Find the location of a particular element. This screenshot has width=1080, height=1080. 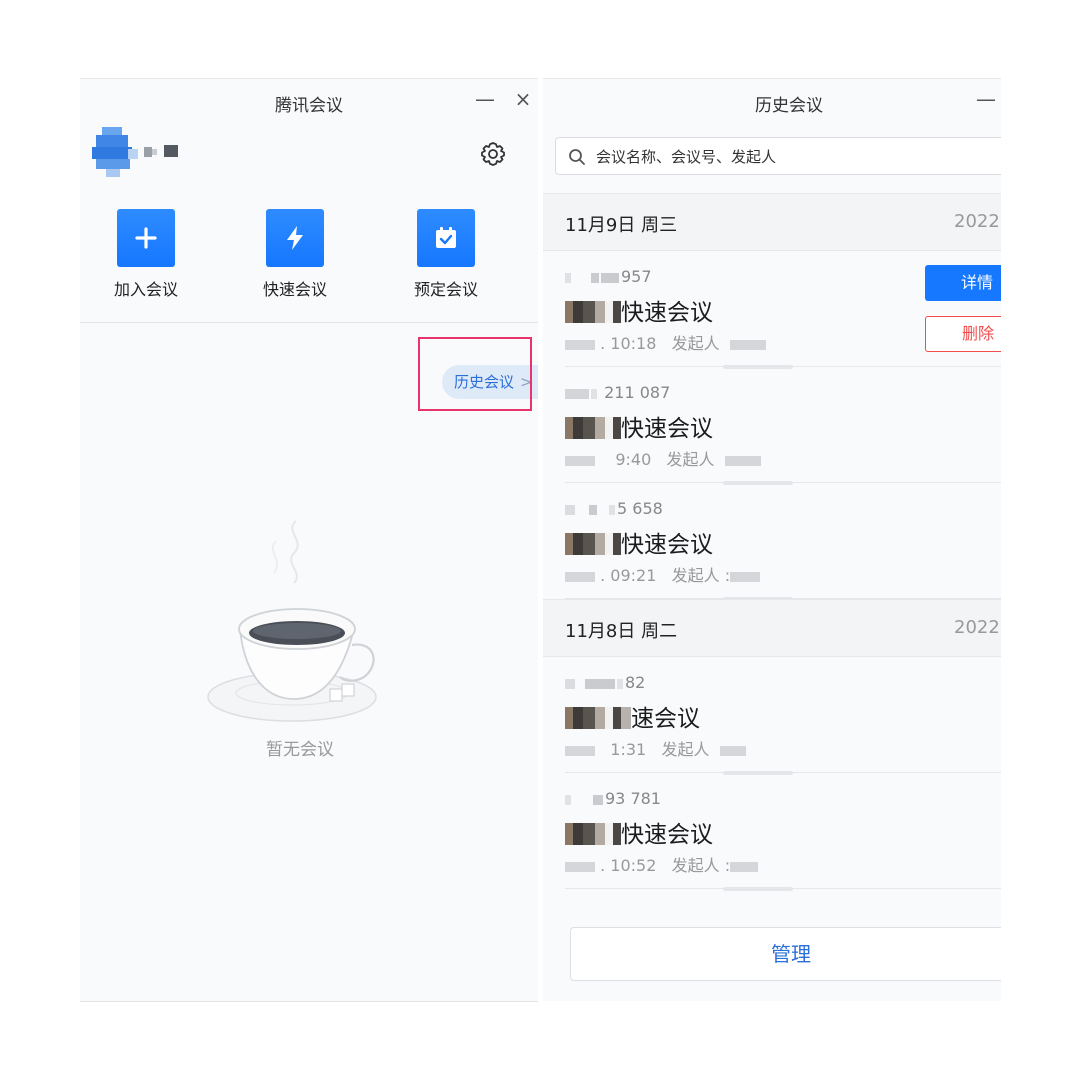

search-box is located at coordinates (778, 156).